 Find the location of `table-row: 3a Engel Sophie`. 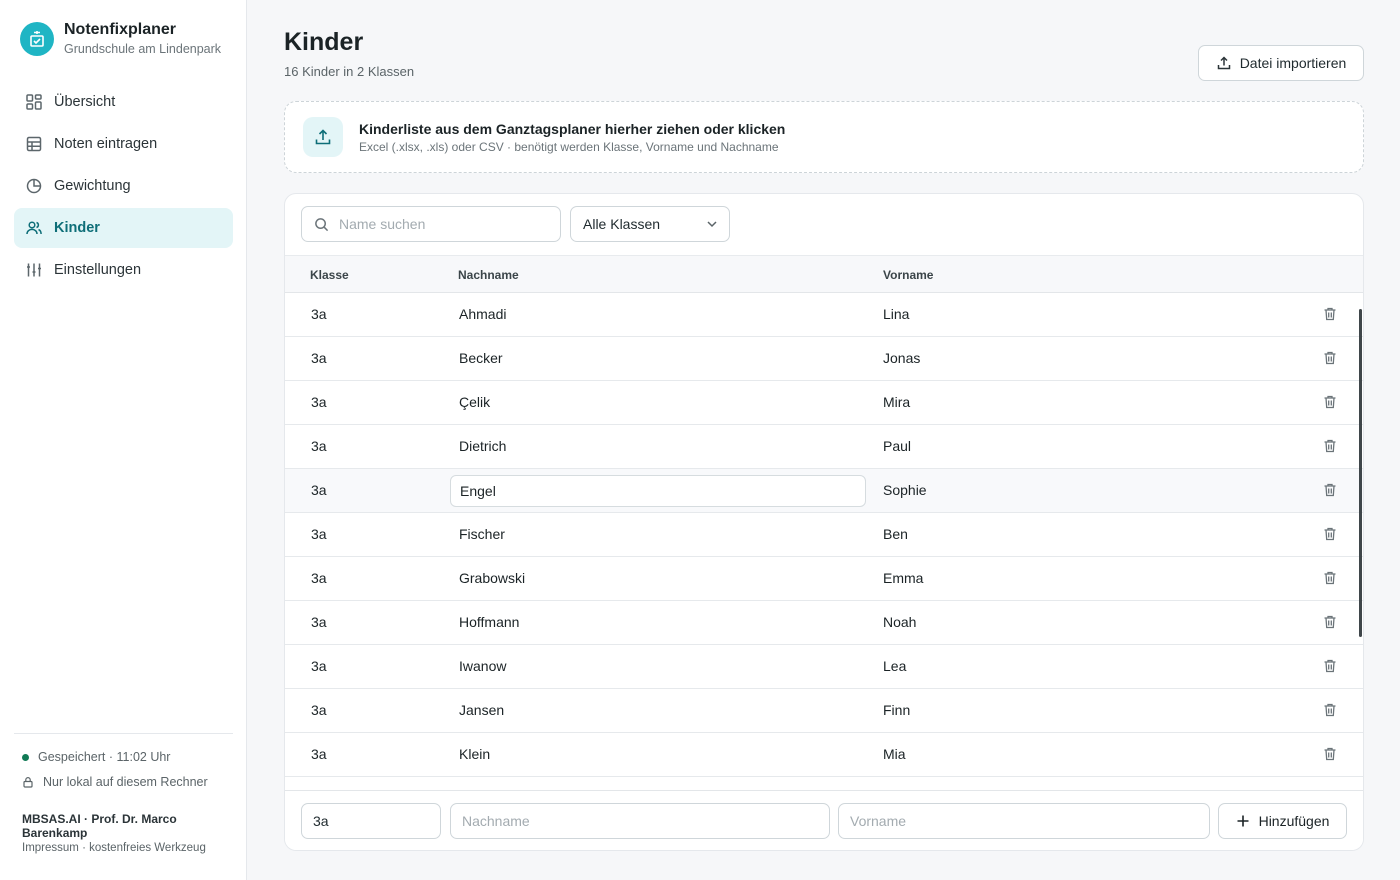

table-row: 3a Engel Sophie is located at coordinates (824, 491).